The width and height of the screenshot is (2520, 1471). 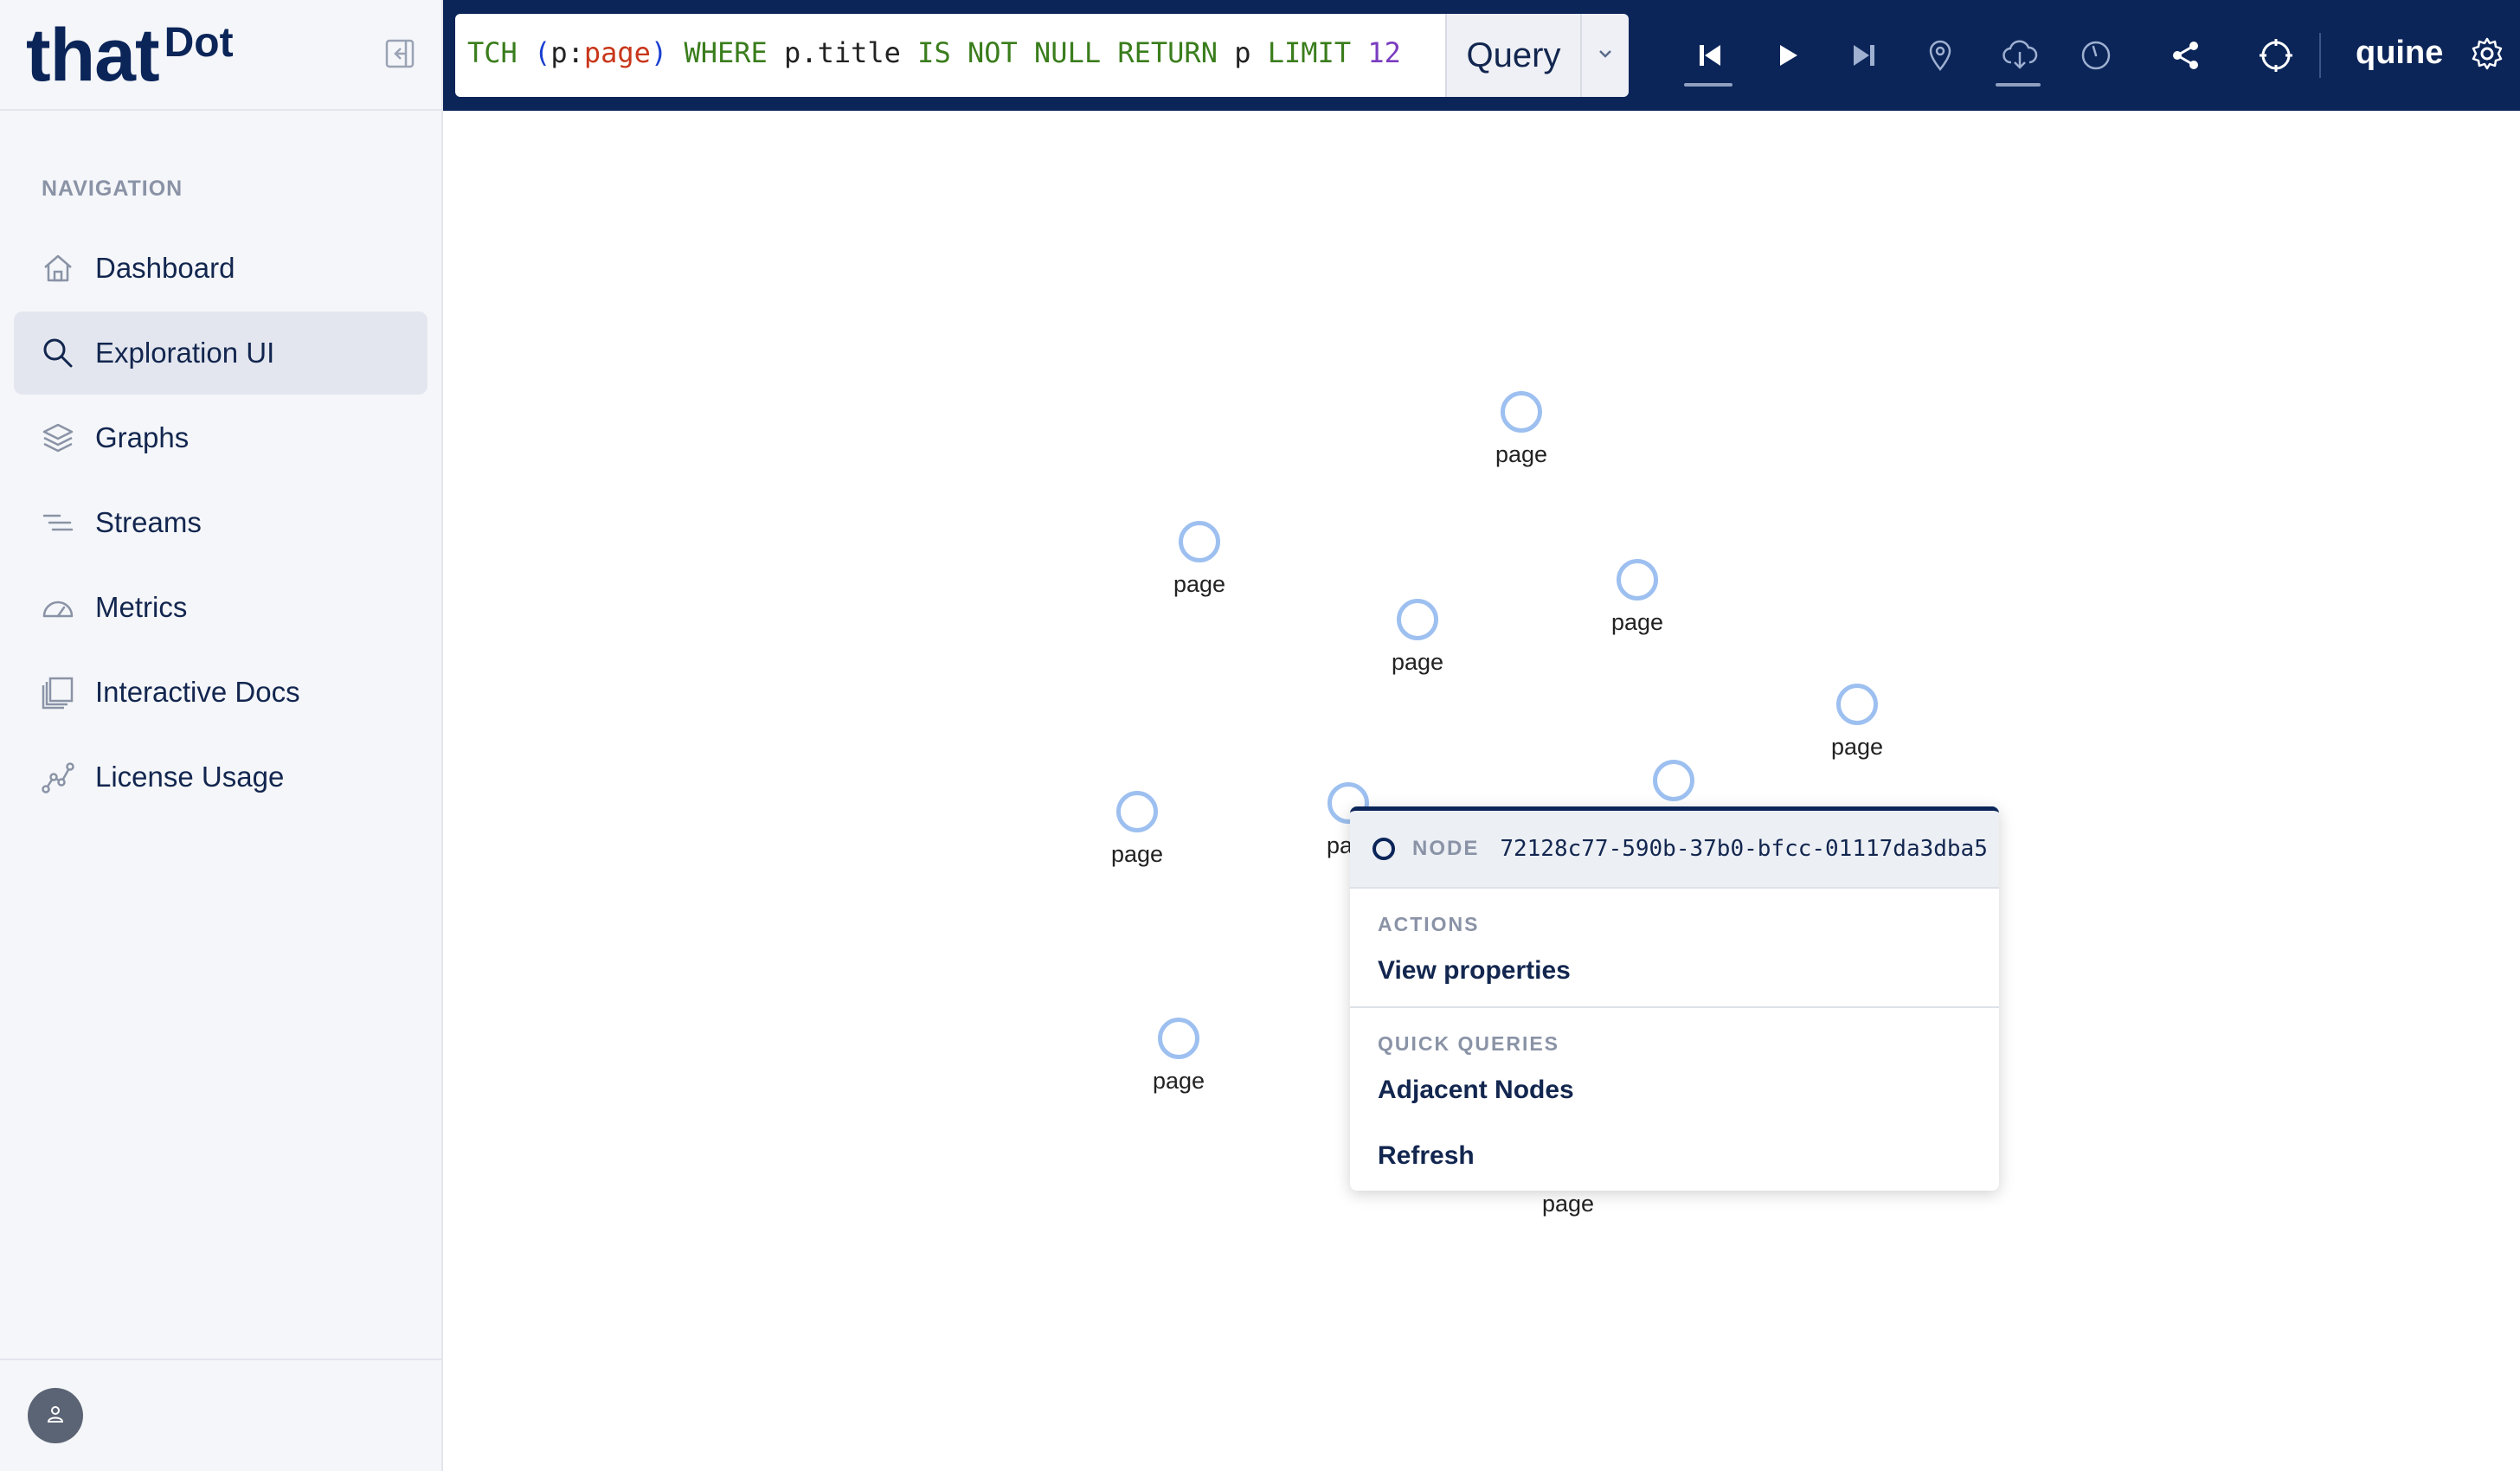 I want to click on adjacent-nodes-menu-item: Adjacent Nodes, so click(x=1476, y=1090).